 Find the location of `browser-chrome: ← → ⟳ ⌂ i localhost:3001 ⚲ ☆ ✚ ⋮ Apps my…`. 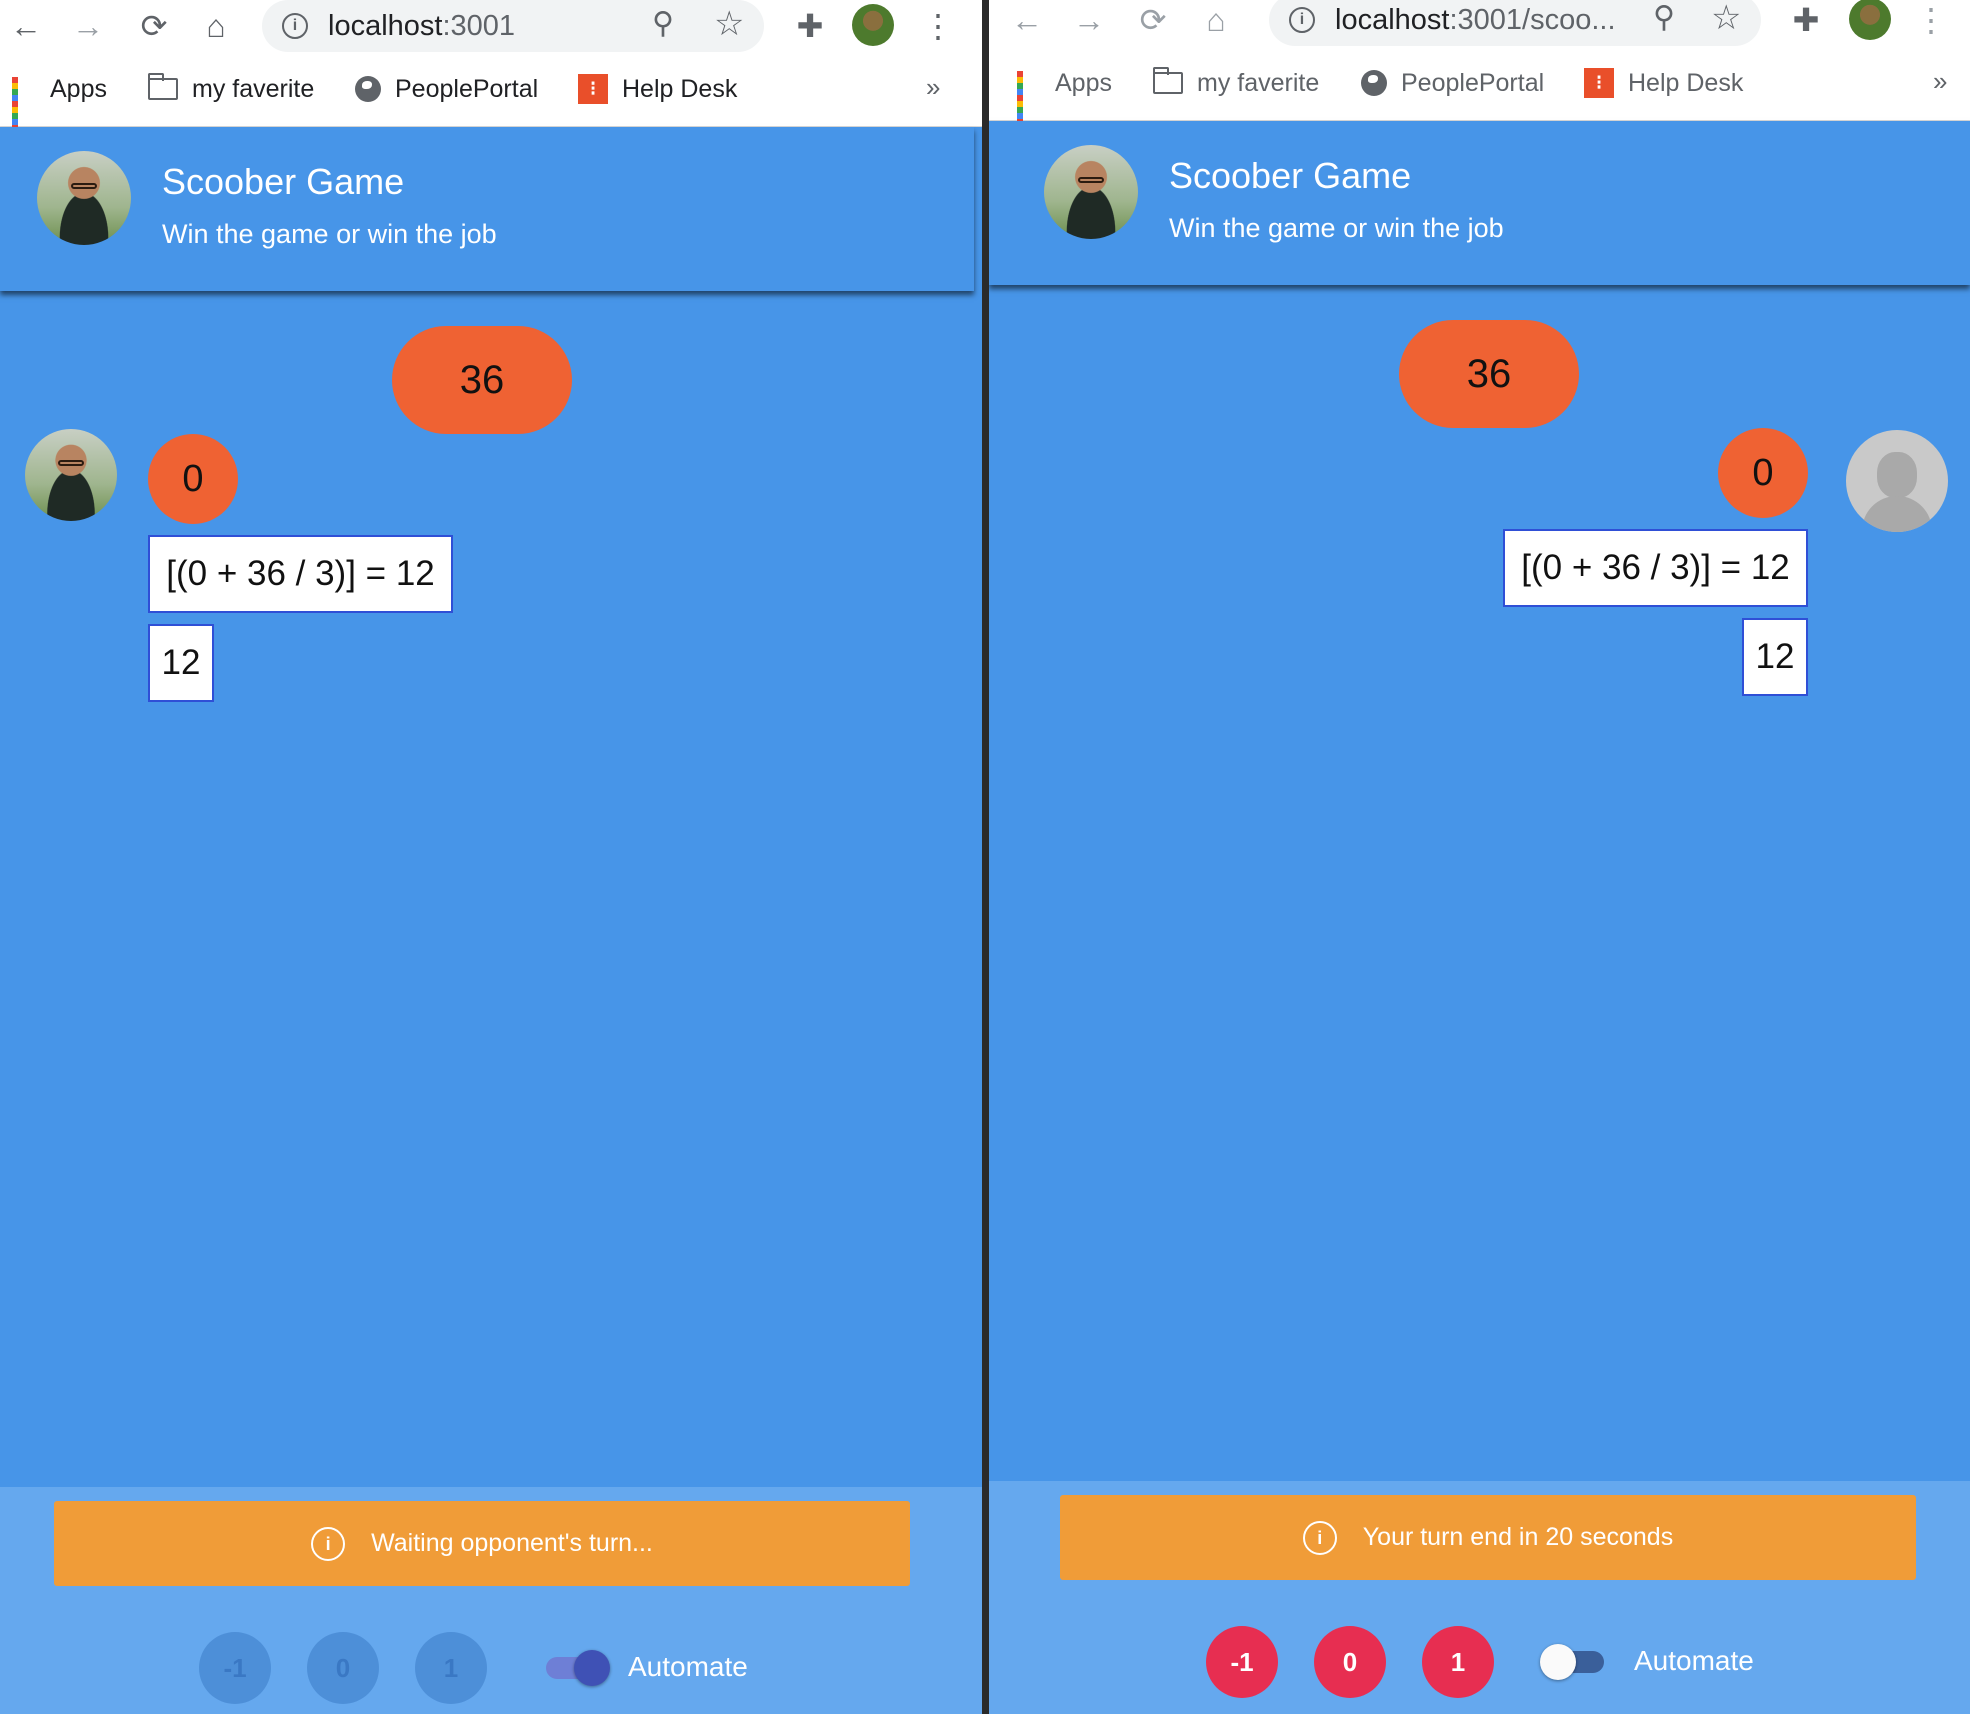

browser-chrome: ← → ⟳ ⌂ i localhost:3001 ⚲ ☆ ✚ ⋮ Apps my… is located at coordinates (491, 65).